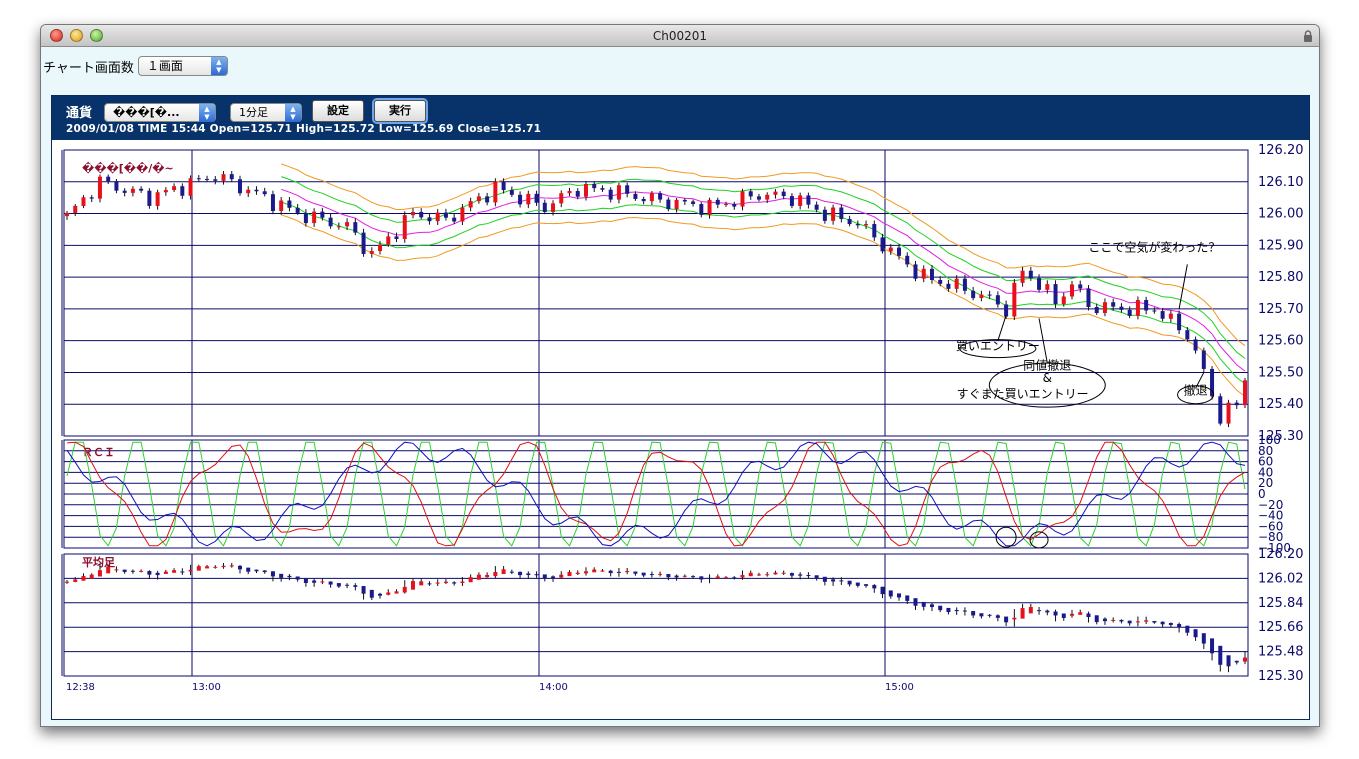  What do you see at coordinates (400, 111) in the screenshot?
I see `run-button: 実行` at bounding box center [400, 111].